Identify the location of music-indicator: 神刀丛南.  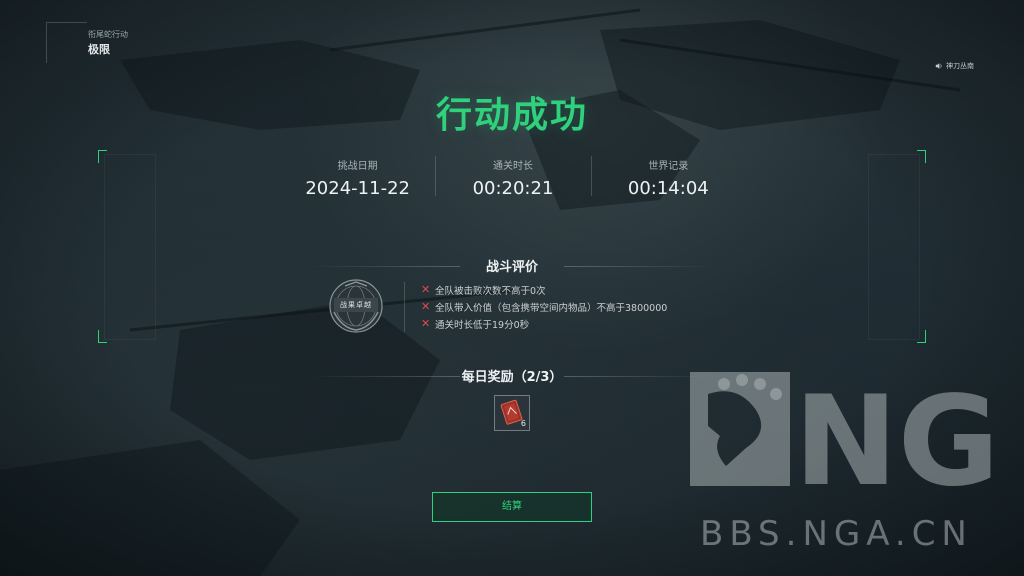
(954, 66).